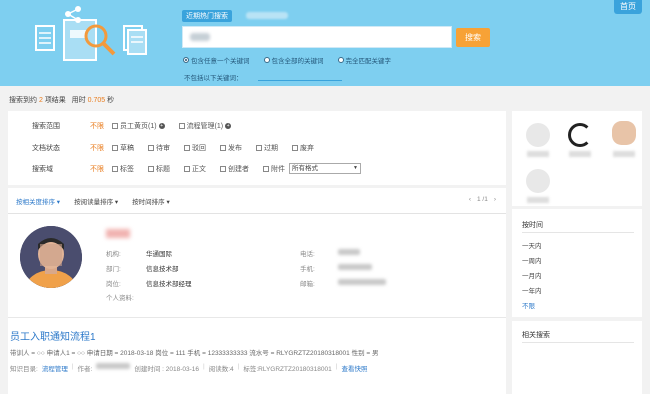  What do you see at coordinates (138, 126) in the screenshot?
I see `scope-option-directory: 员工黄页(1) +` at bounding box center [138, 126].